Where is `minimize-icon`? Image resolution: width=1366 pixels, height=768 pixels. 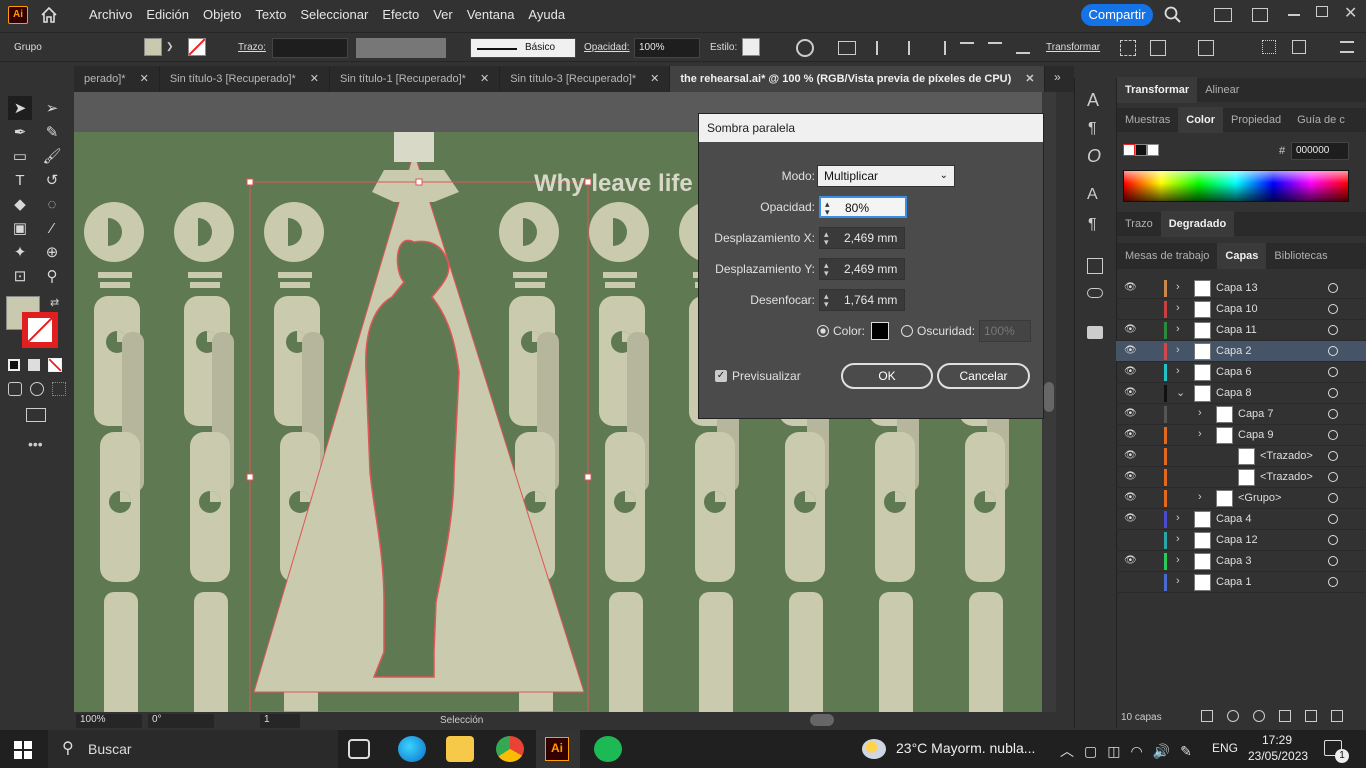
minimize-icon is located at coordinates (1294, 15).